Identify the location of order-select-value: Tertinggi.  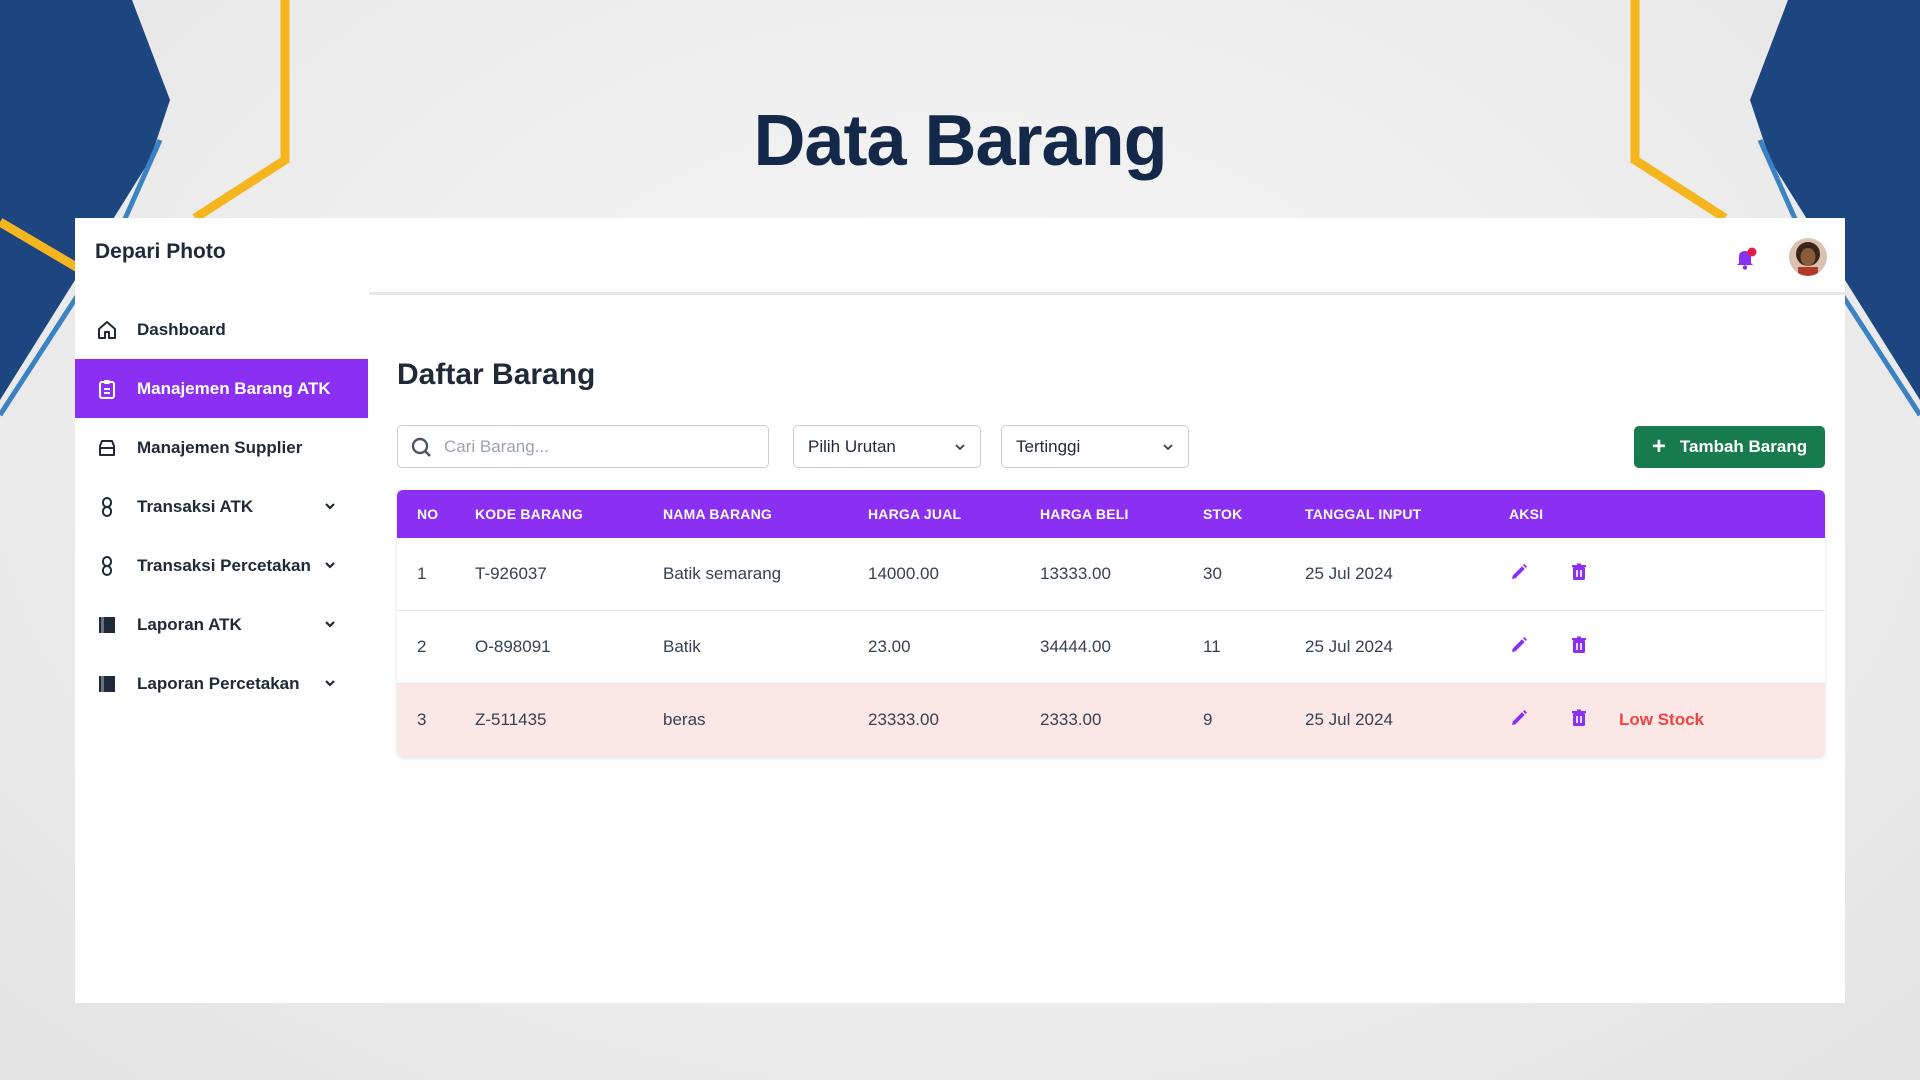
(1048, 446).